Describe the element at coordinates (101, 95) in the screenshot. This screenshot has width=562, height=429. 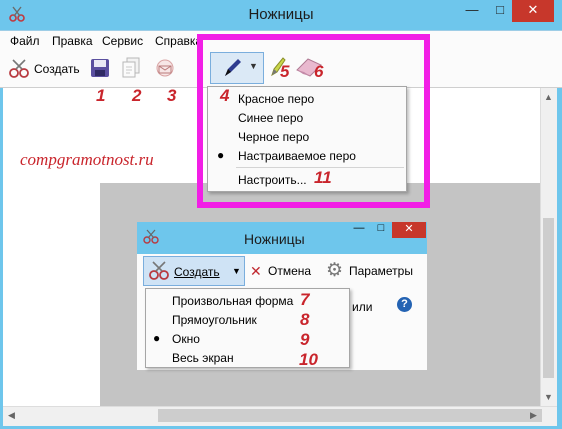
I see `annotation-1: 1` at that location.